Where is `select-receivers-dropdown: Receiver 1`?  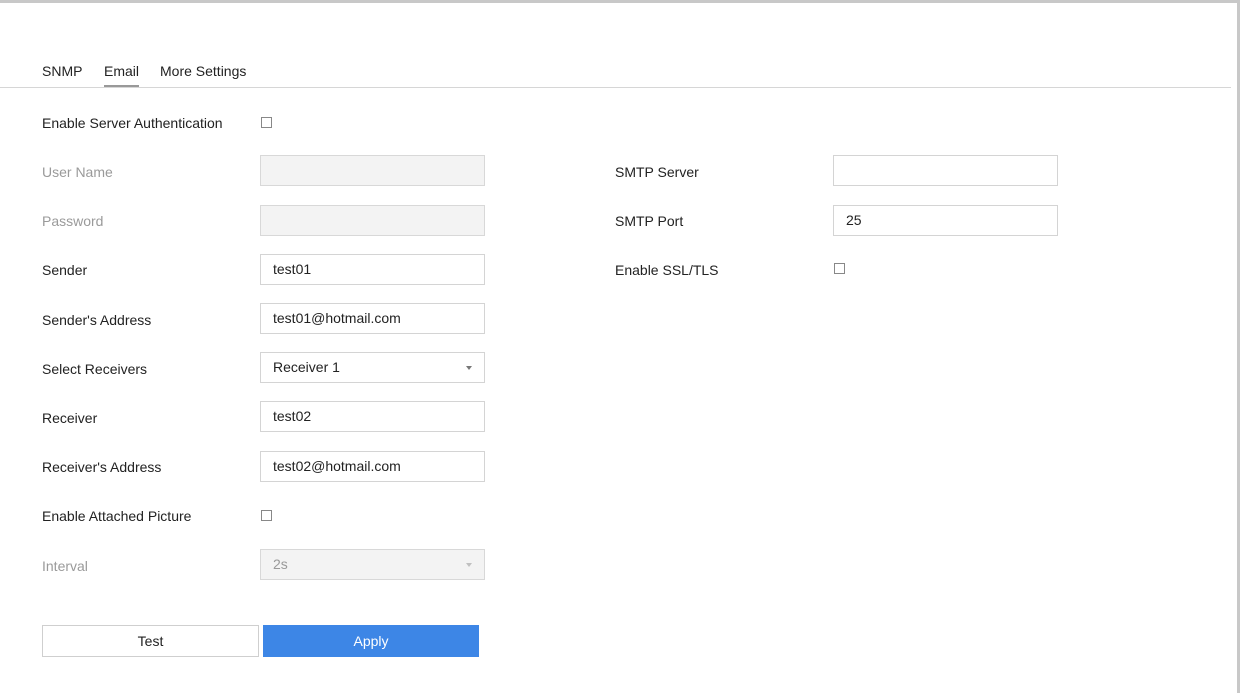 select-receivers-dropdown: Receiver 1 is located at coordinates (372, 367).